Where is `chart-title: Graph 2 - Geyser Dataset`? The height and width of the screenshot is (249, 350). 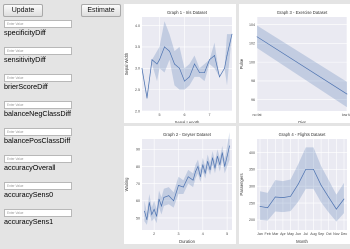 chart-title: Graph 2 - Geyser Dataset is located at coordinates (187, 134).